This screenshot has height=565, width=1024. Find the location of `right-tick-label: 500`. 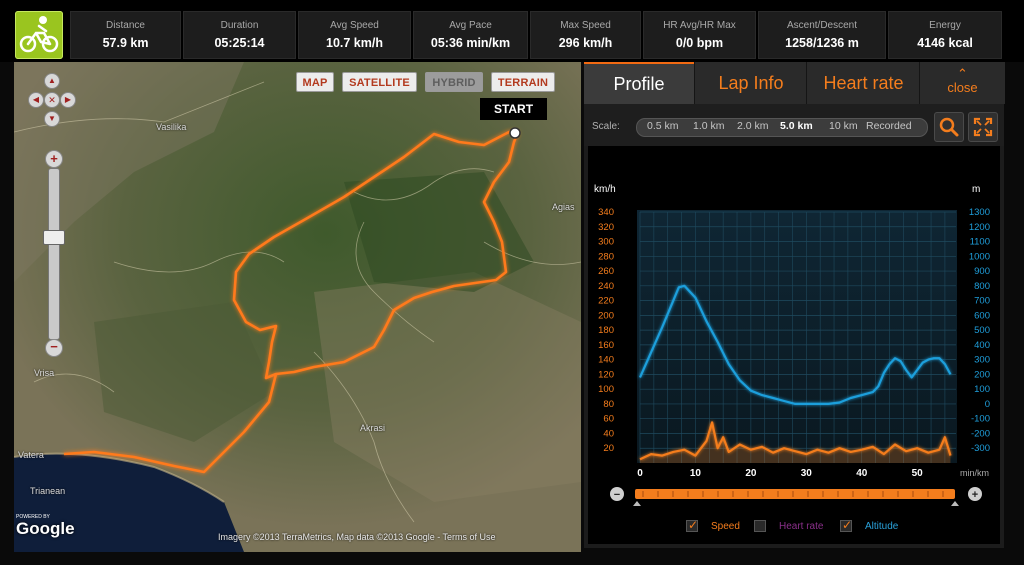

right-tick-label: 500 is located at coordinates (982, 330).